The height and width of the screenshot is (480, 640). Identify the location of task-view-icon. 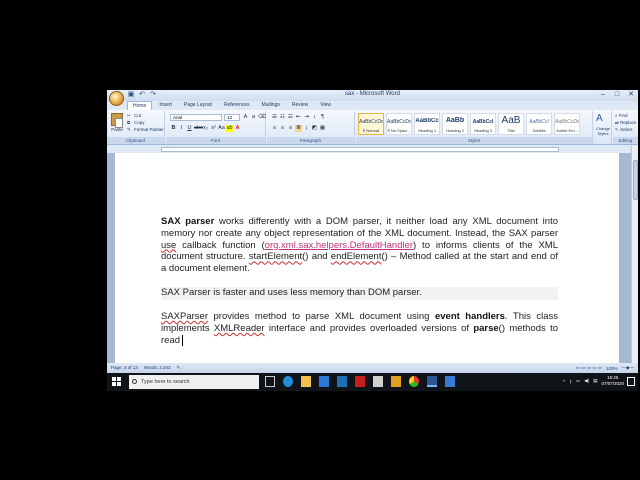
(270, 381).